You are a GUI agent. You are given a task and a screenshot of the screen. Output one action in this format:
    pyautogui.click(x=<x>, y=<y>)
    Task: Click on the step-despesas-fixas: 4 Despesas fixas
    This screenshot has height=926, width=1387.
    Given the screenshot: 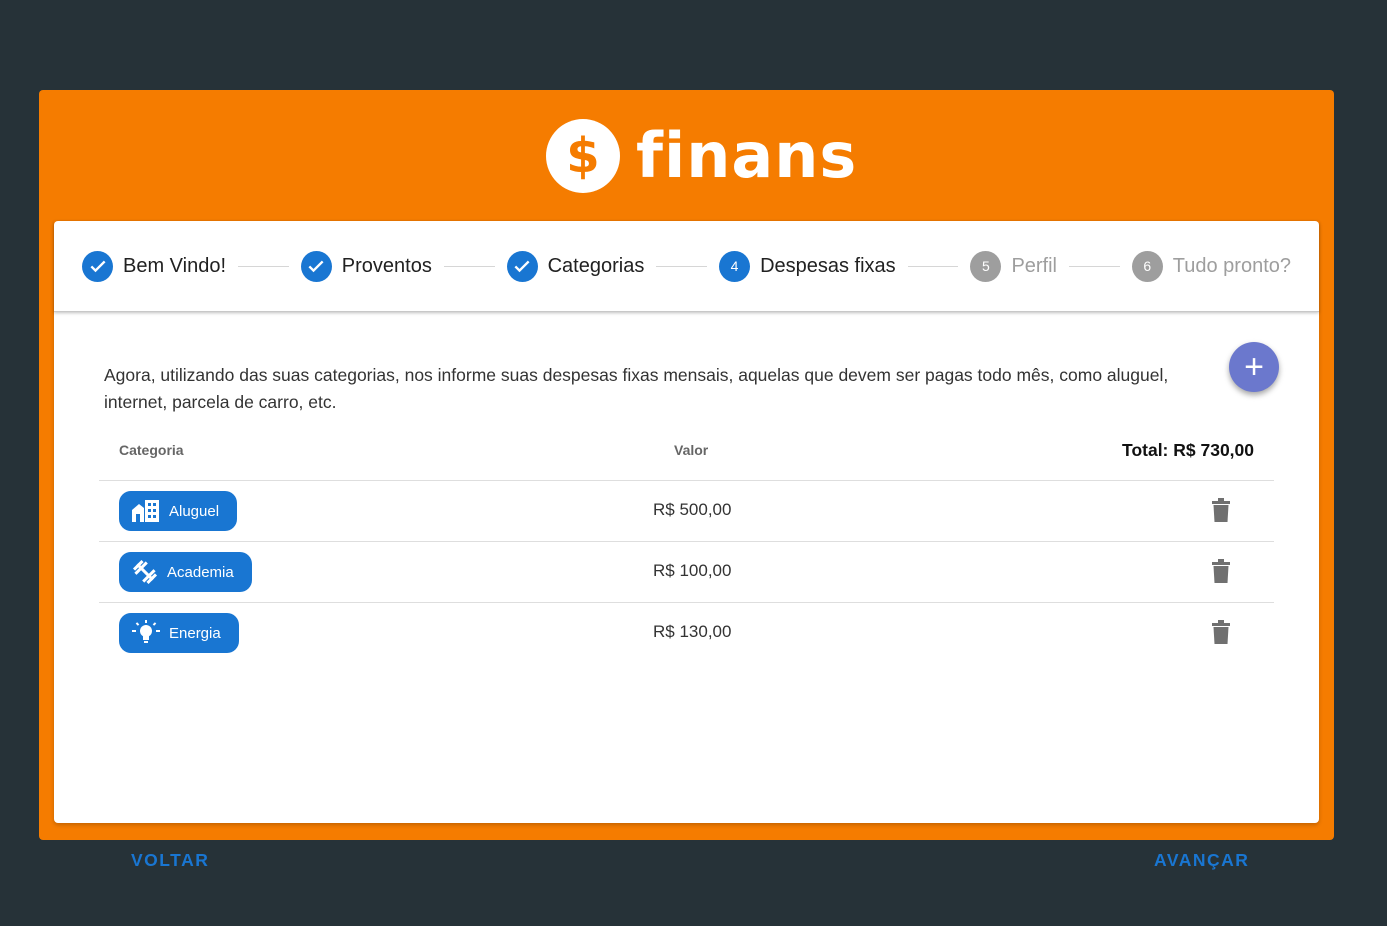 What is the action you would take?
    pyautogui.click(x=807, y=266)
    